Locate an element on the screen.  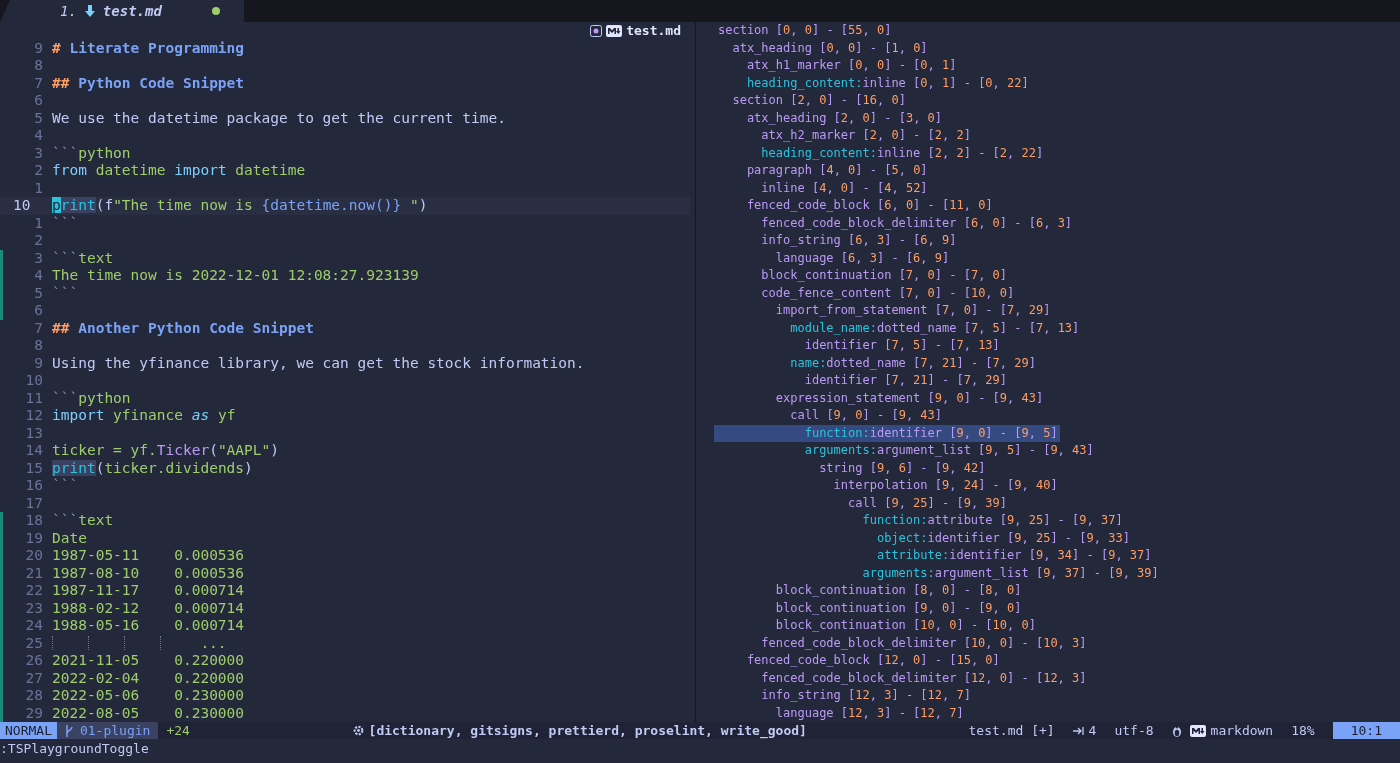
tree-node: call [9, 25] - [9, 39] is located at coordinates (863, 503).